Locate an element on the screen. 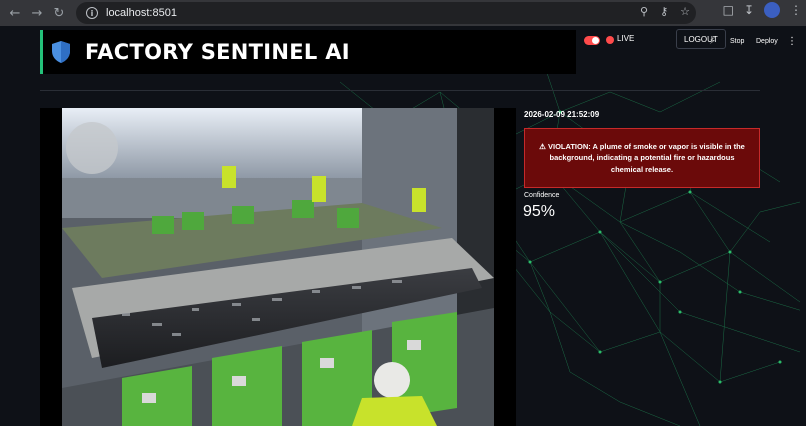  key-icon: ⚷ is located at coordinates (664, 11).